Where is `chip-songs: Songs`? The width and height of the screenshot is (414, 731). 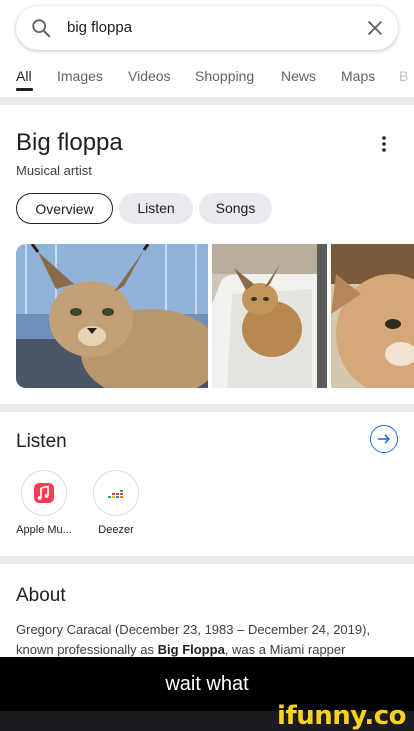 chip-songs: Songs is located at coordinates (235, 208).